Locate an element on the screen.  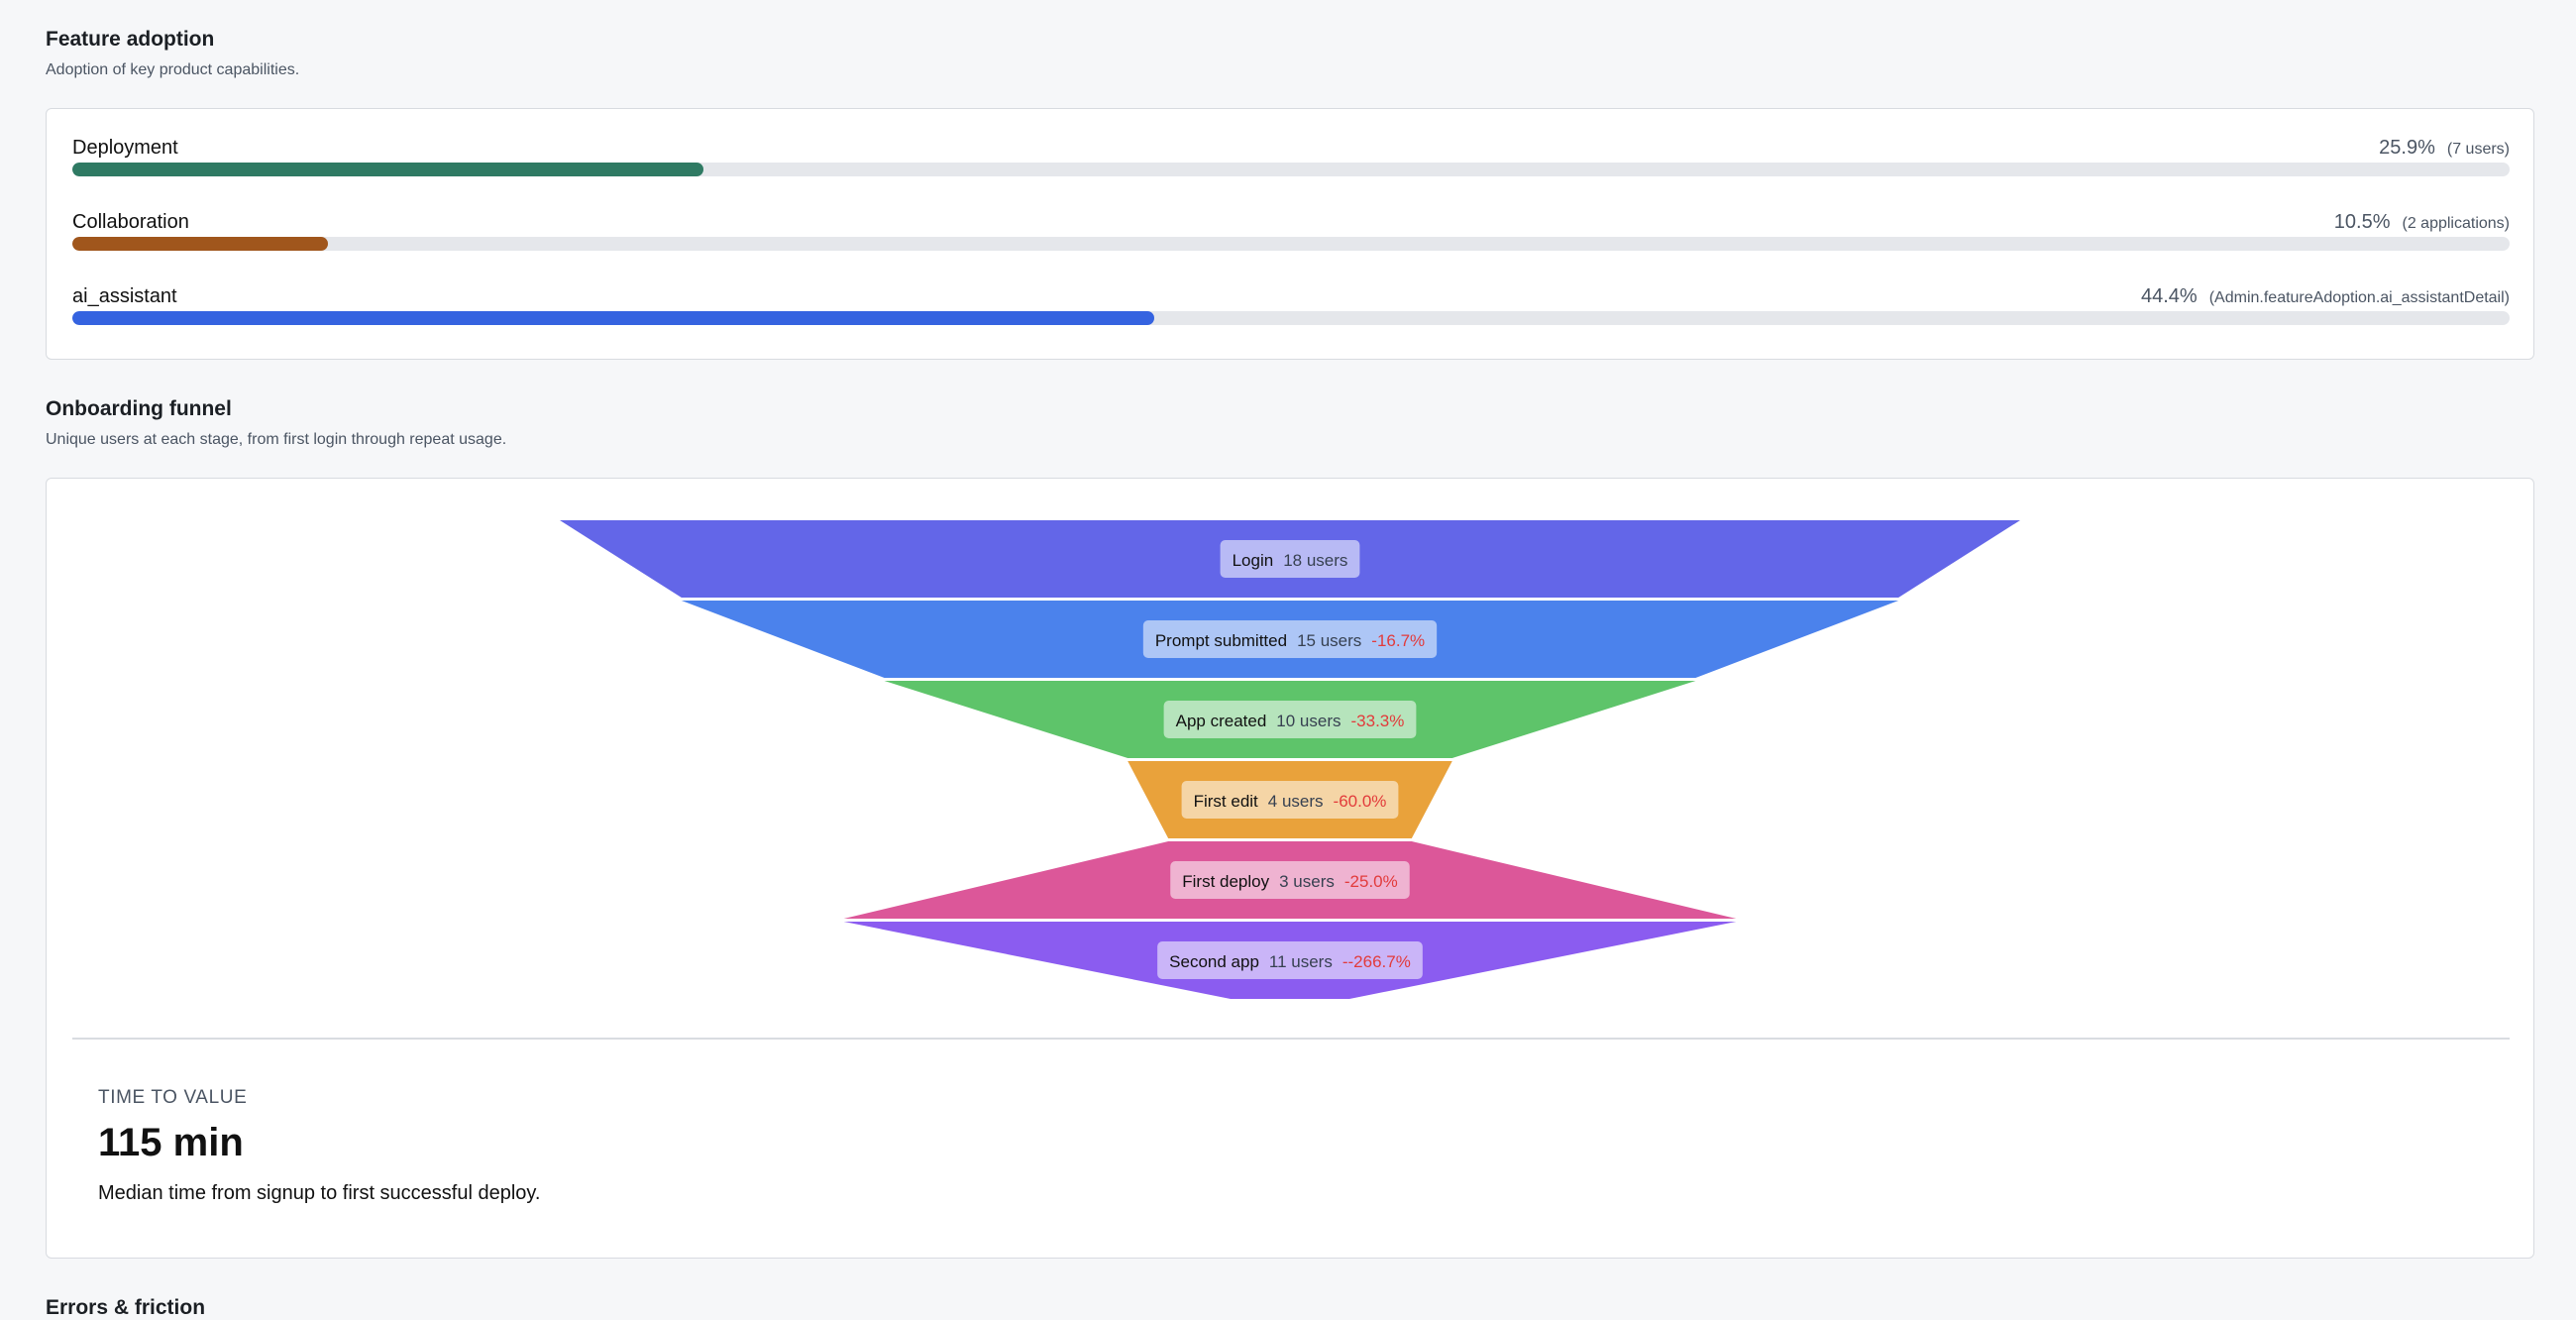
funnel-stage-users: 11 users is located at coordinates (1301, 961).